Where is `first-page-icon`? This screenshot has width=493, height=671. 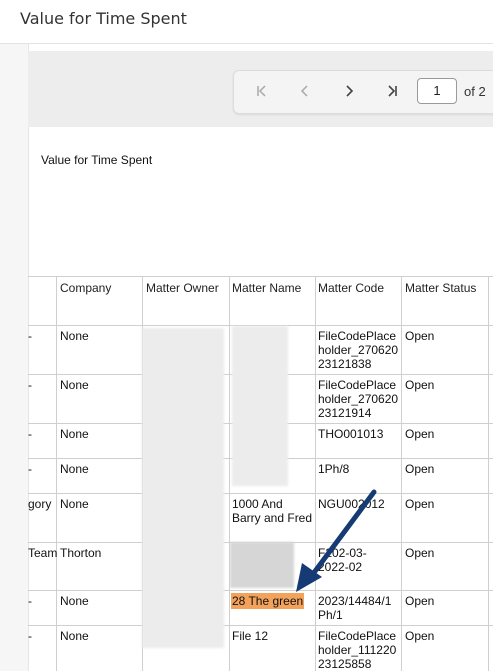
first-page-icon is located at coordinates (261, 91).